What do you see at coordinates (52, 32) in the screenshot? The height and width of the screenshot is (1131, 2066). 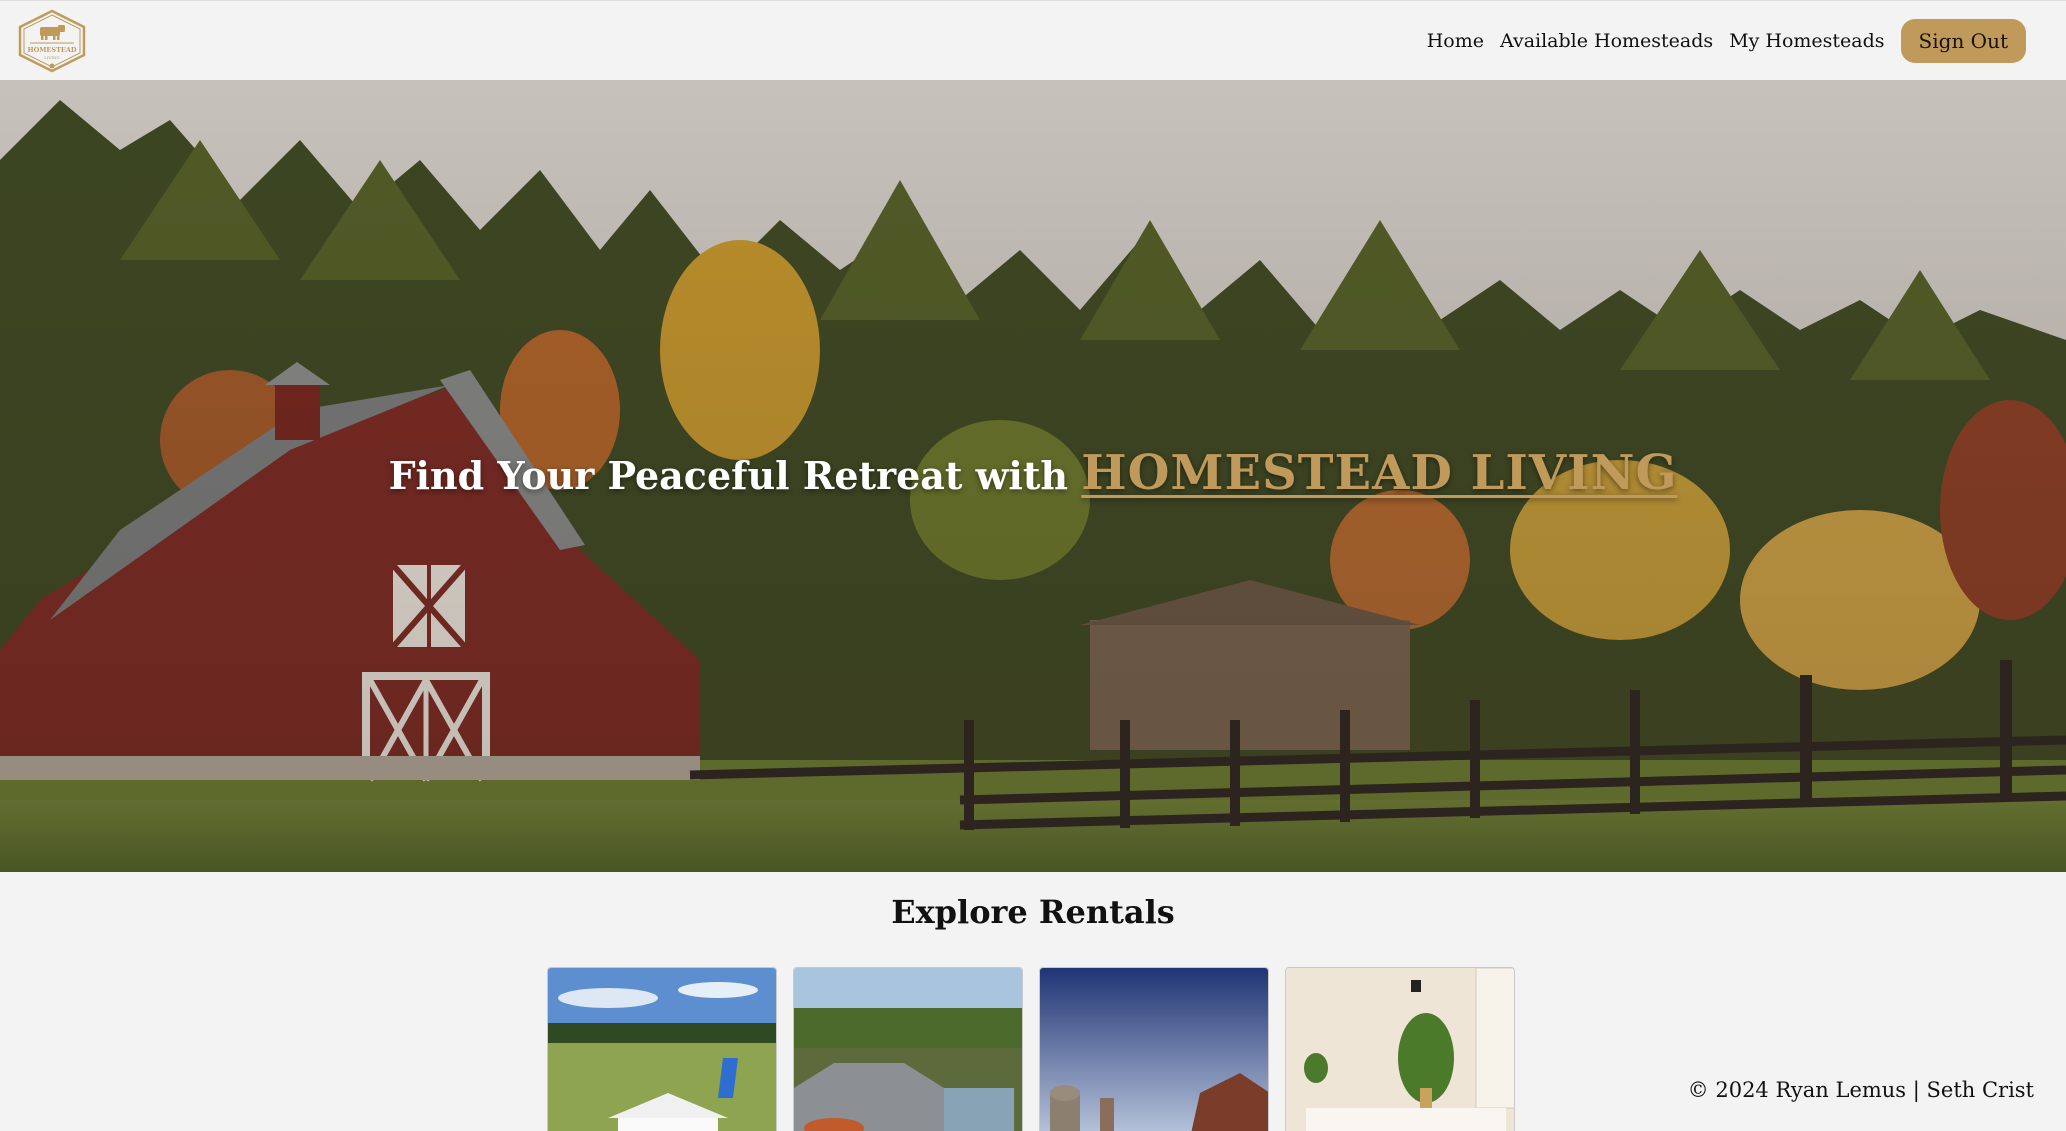 I see `cow-icon` at bounding box center [52, 32].